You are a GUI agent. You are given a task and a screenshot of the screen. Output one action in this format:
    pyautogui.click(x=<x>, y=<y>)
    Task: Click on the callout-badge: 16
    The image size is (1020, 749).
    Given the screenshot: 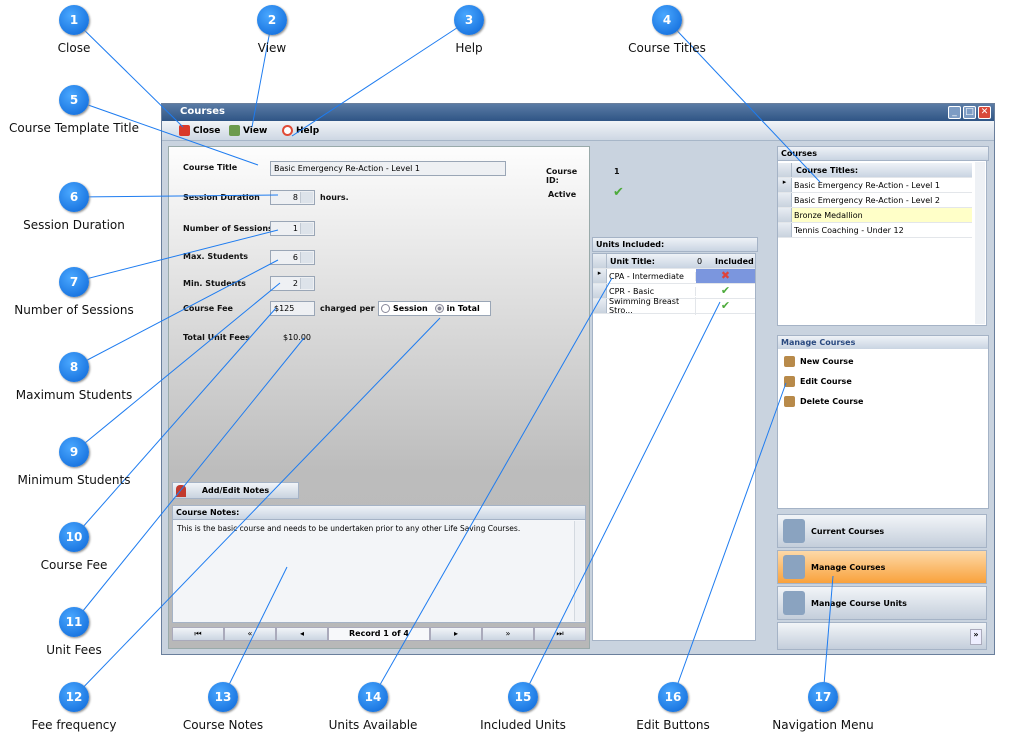 What is the action you would take?
    pyautogui.click(x=673, y=697)
    